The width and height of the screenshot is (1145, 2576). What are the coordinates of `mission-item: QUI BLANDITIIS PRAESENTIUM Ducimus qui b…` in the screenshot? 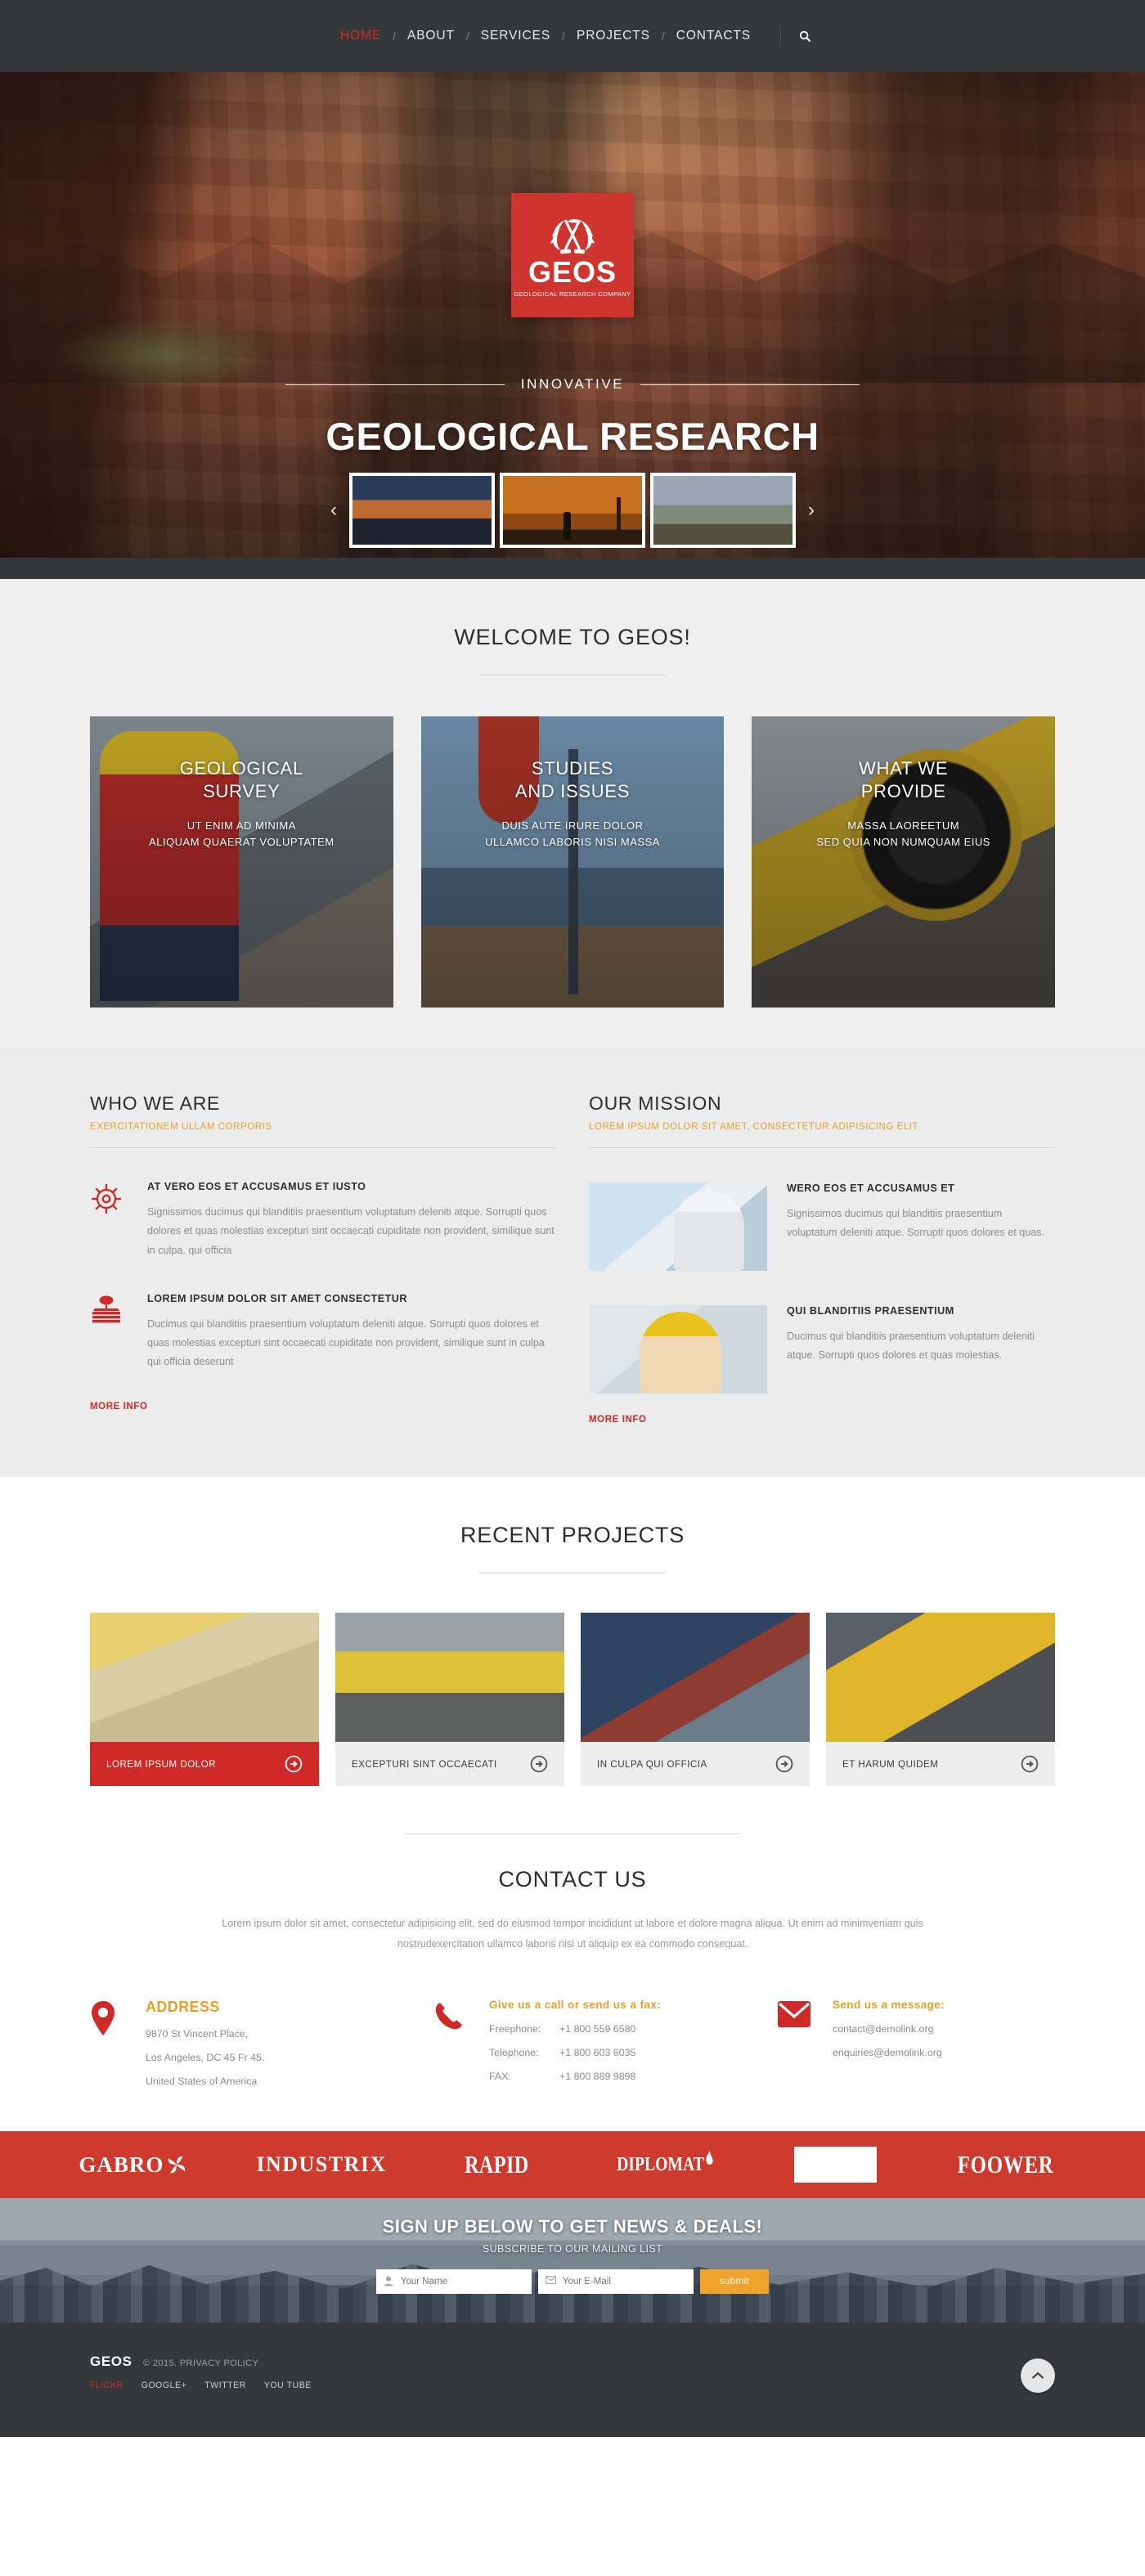 It's located at (822, 1349).